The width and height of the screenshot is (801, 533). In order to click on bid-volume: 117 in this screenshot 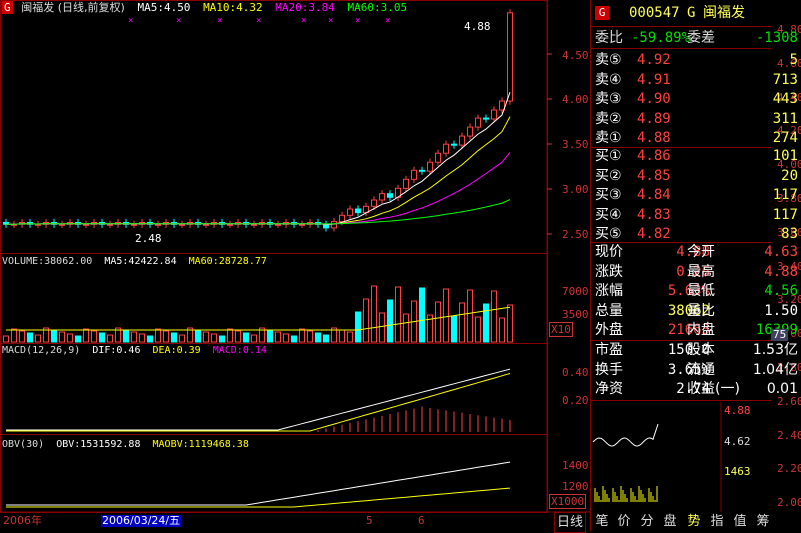, I will do `click(785, 195)`.